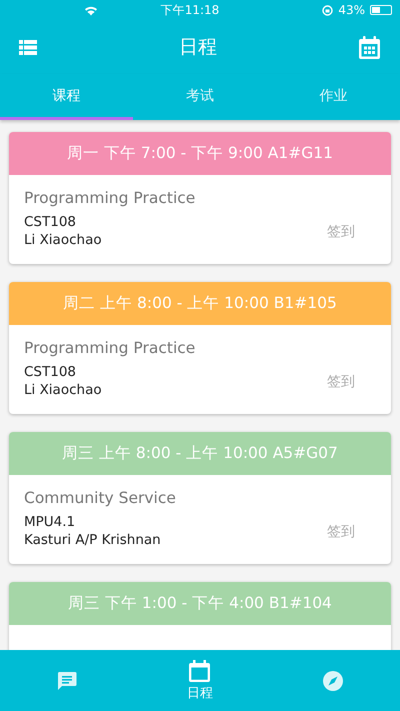 This screenshot has width=400, height=711. Describe the element at coordinates (200, 453) in the screenshot. I see `course-time-header: 周三 上午 8:00 - 上午 10:00 A5#G07` at that location.